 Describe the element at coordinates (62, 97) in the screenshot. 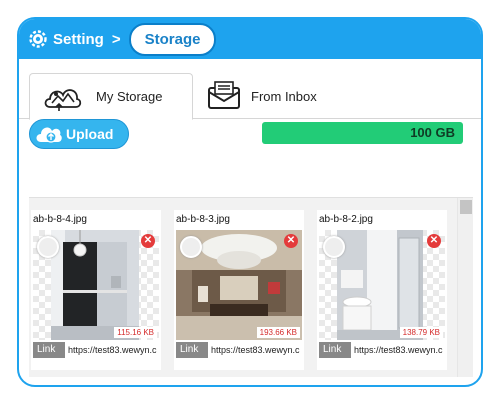

I see `cloud-image-icon` at that location.